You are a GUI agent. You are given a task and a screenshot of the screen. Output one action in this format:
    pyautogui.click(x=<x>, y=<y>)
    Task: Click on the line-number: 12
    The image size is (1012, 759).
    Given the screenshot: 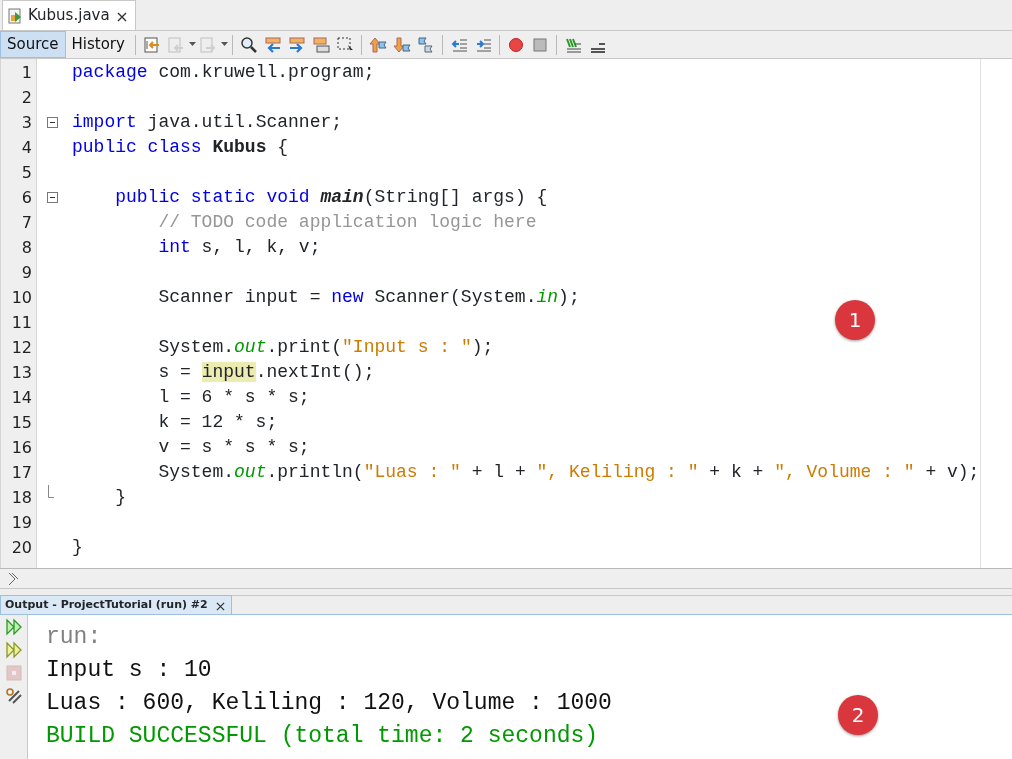 What is the action you would take?
    pyautogui.click(x=21, y=348)
    